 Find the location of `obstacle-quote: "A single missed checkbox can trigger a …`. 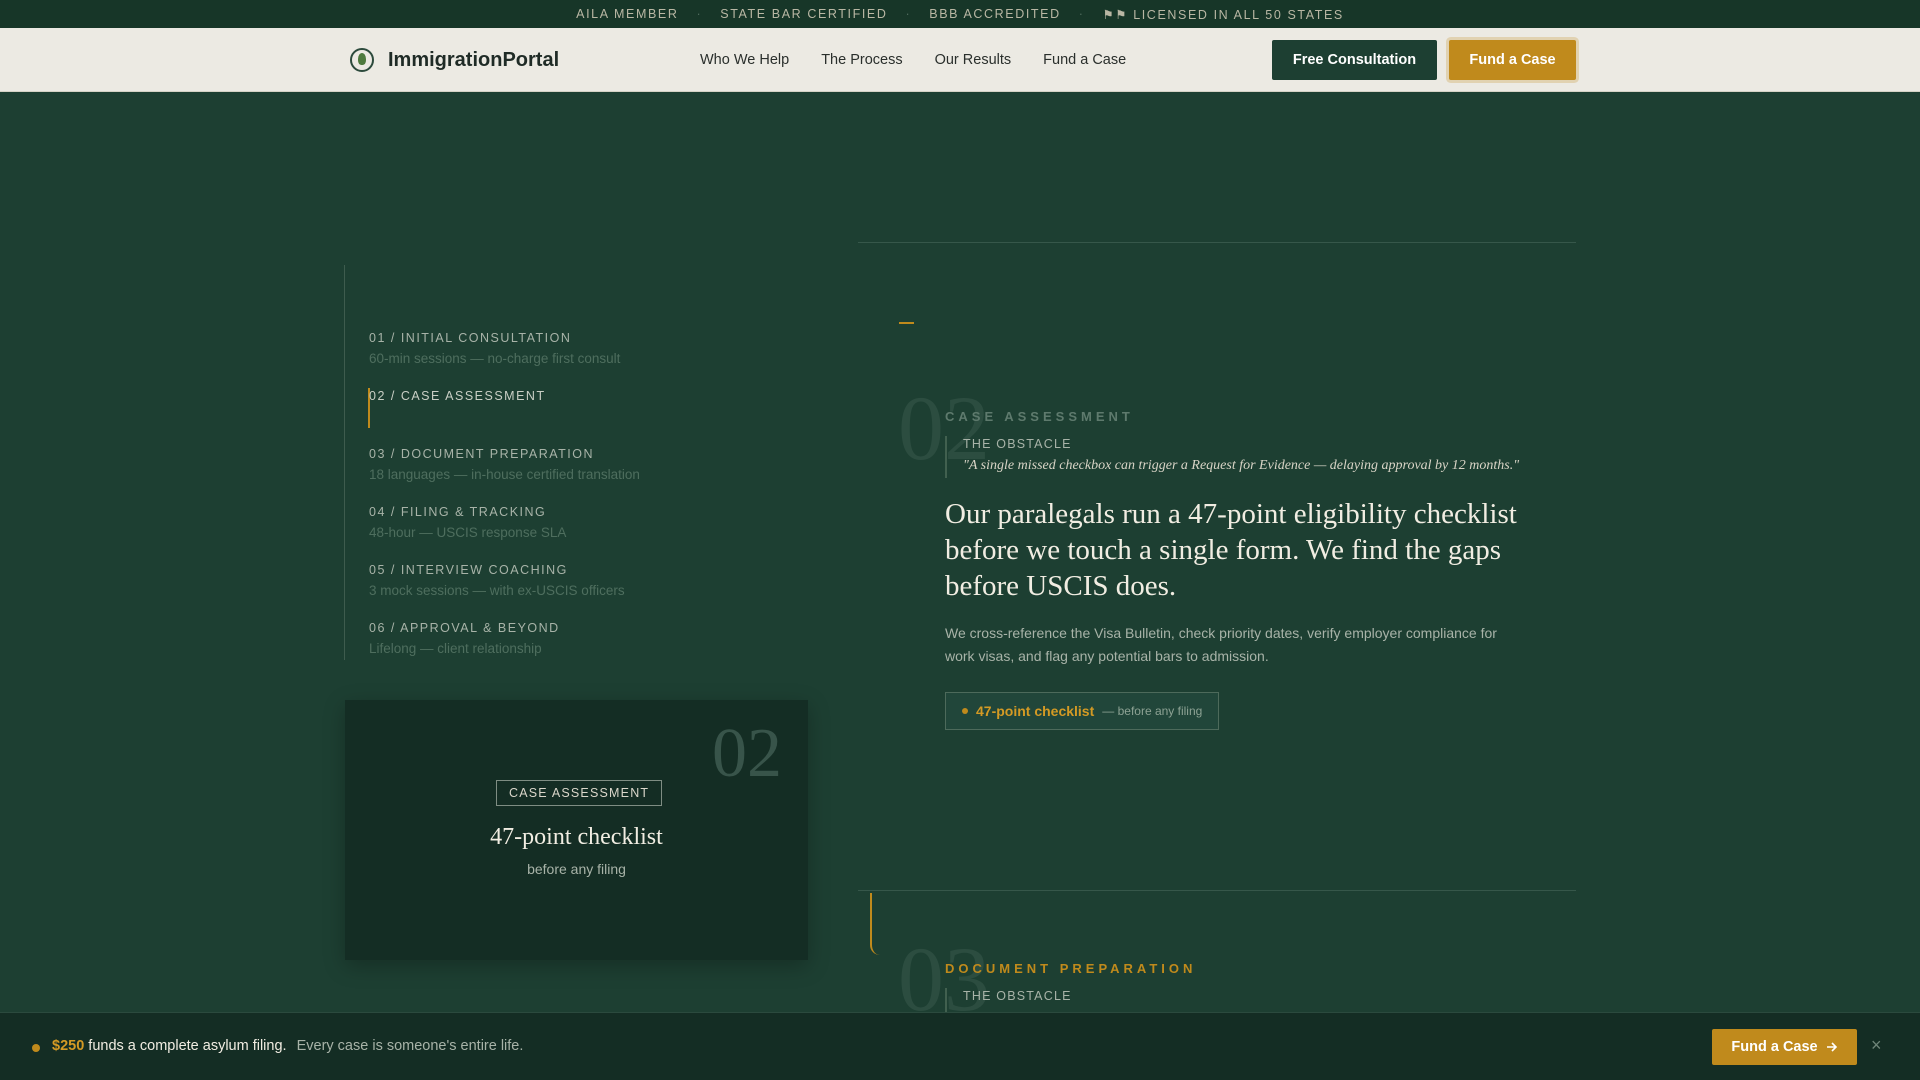

obstacle-quote: "A single missed checkbox can trigger a … is located at coordinates (1241, 465).